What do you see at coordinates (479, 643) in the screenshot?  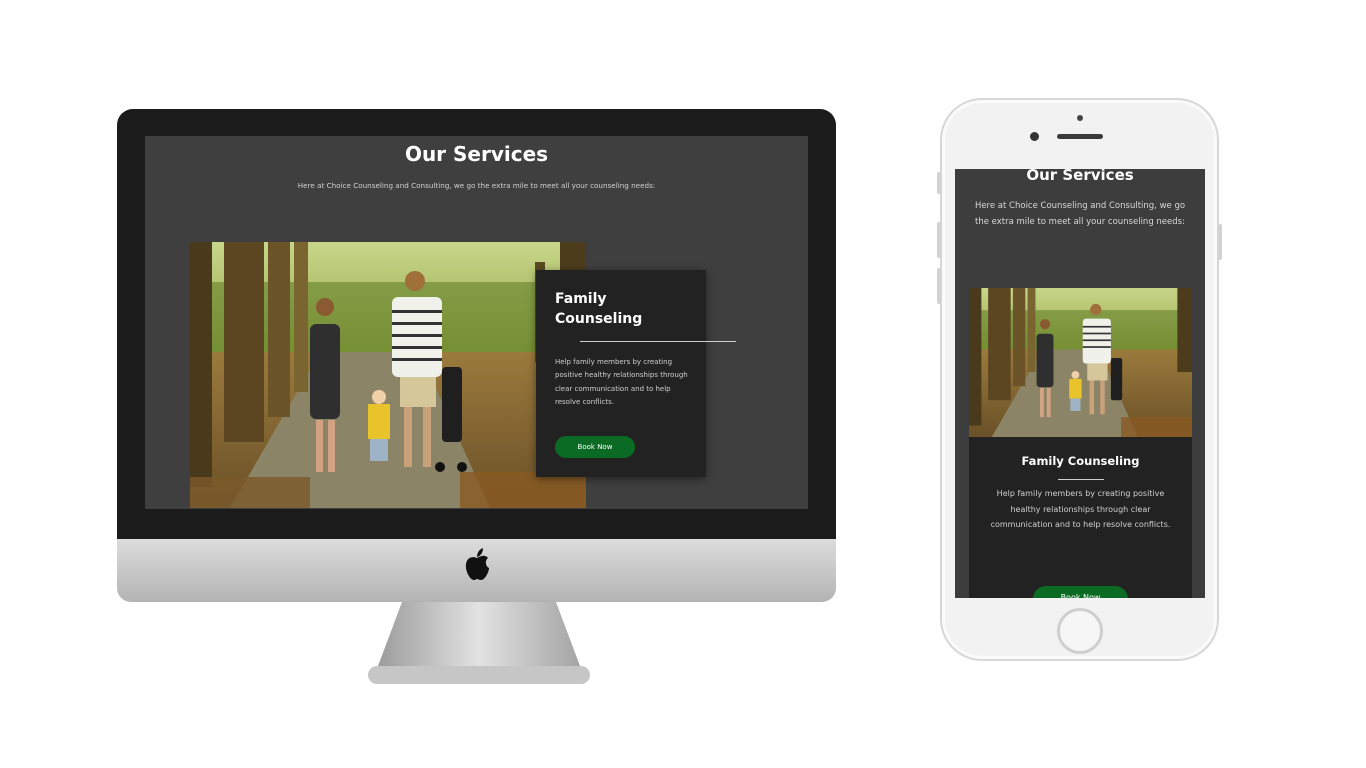 I see `imac-stand` at bounding box center [479, 643].